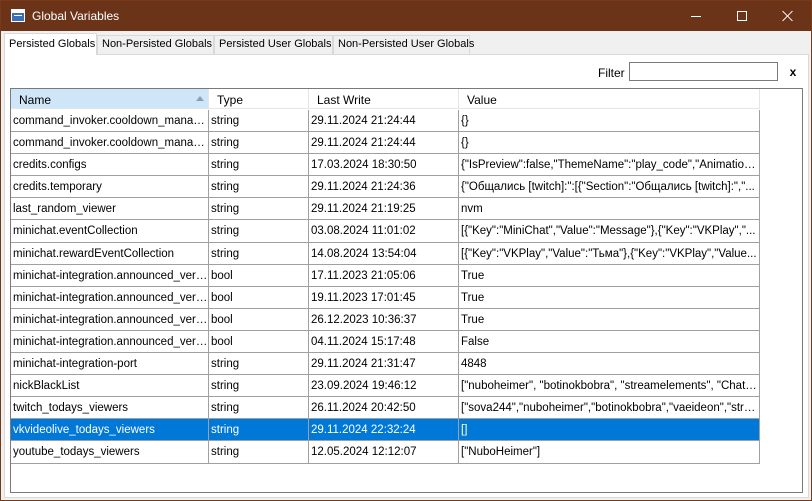  I want to click on cell-last-write: 17.03.2024 18:30:50, so click(384, 165).